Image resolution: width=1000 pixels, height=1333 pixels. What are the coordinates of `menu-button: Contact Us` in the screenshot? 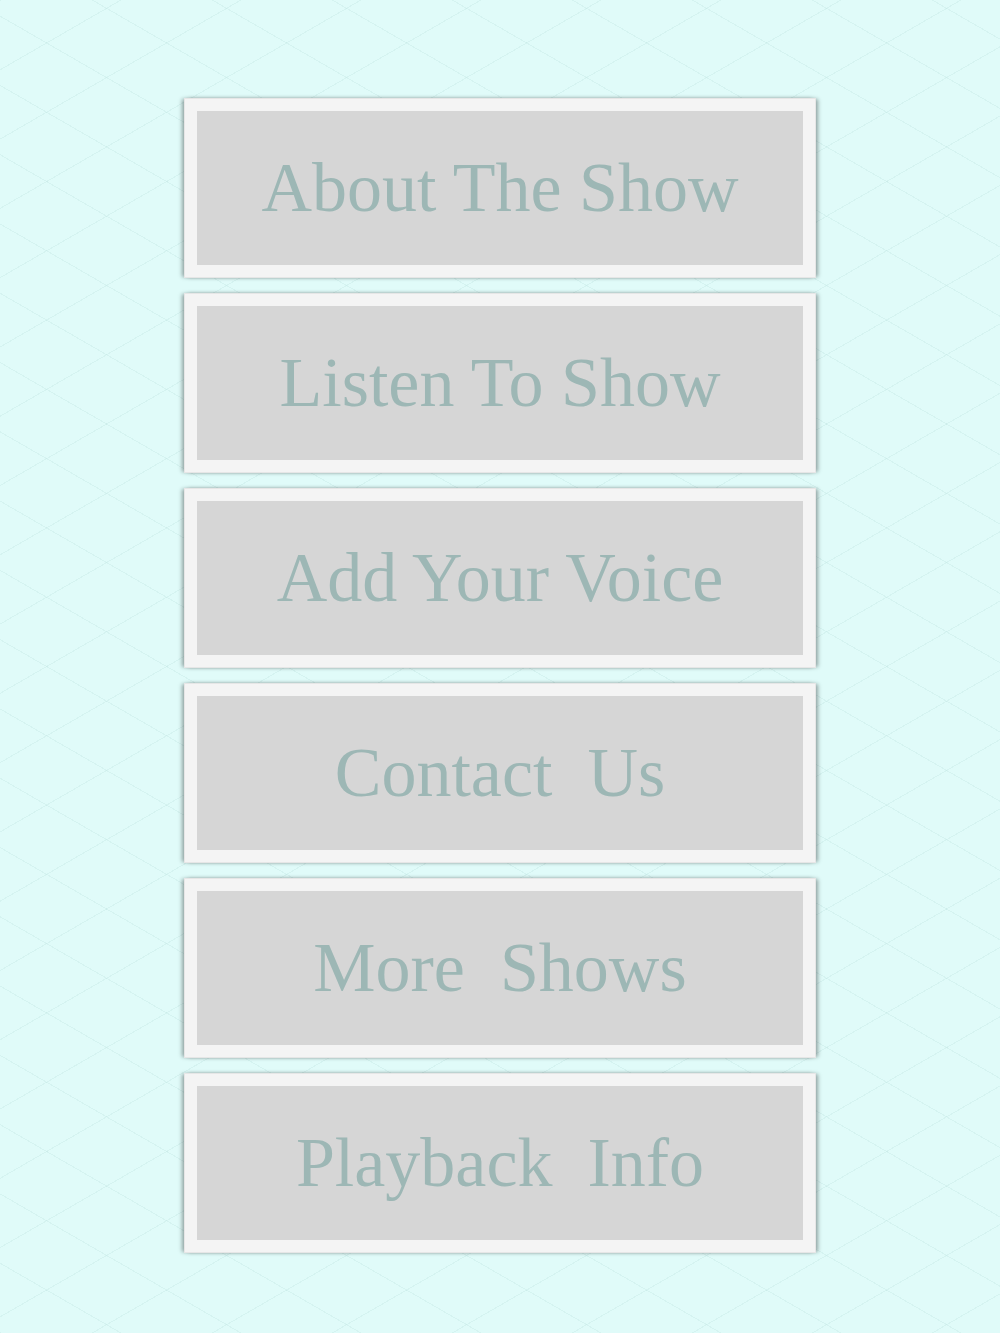 It's located at (500, 773).